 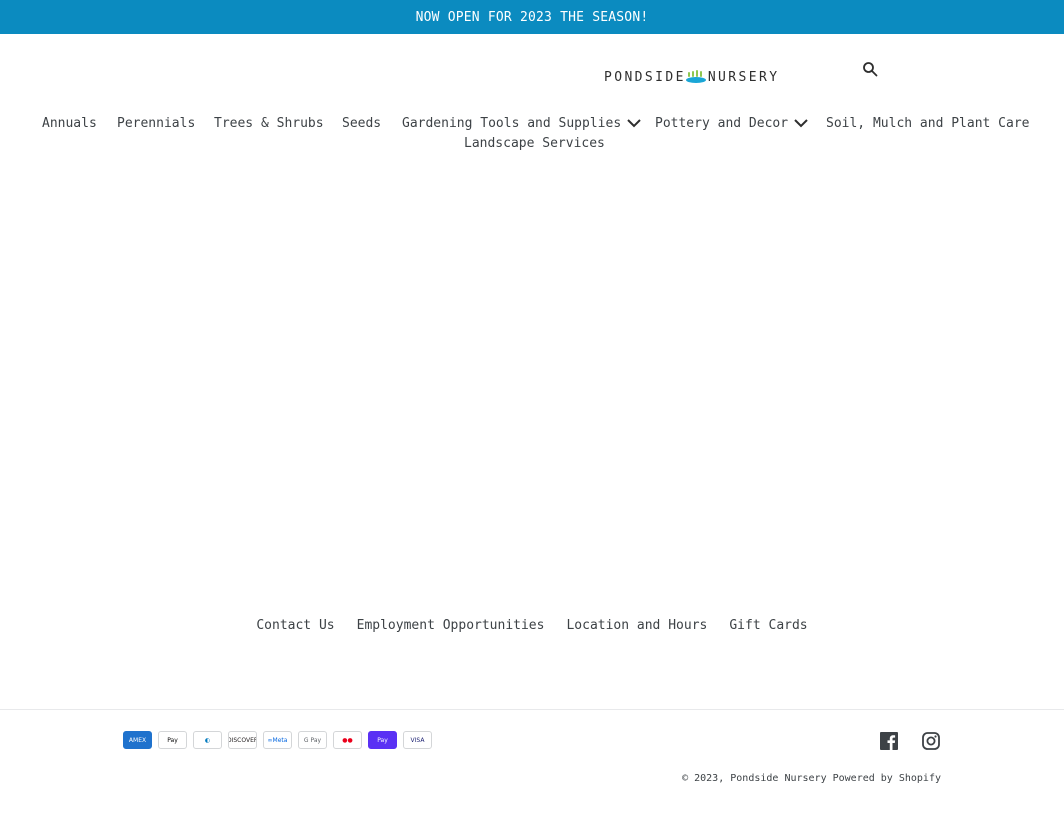 I want to click on announcement-text: NOW OPEN FOR 2023 THE SEASON!, so click(x=532, y=17).